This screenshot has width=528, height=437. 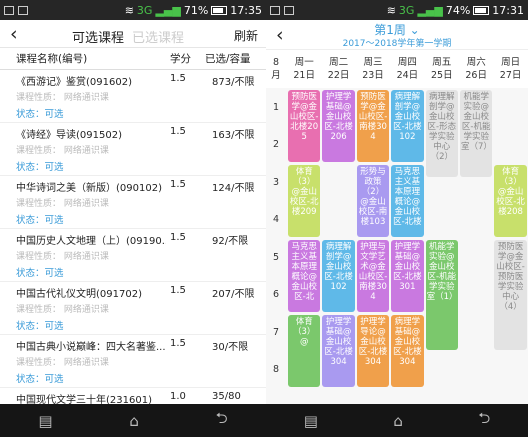 I want to click on battery-percent: 71%, so click(x=196, y=10).